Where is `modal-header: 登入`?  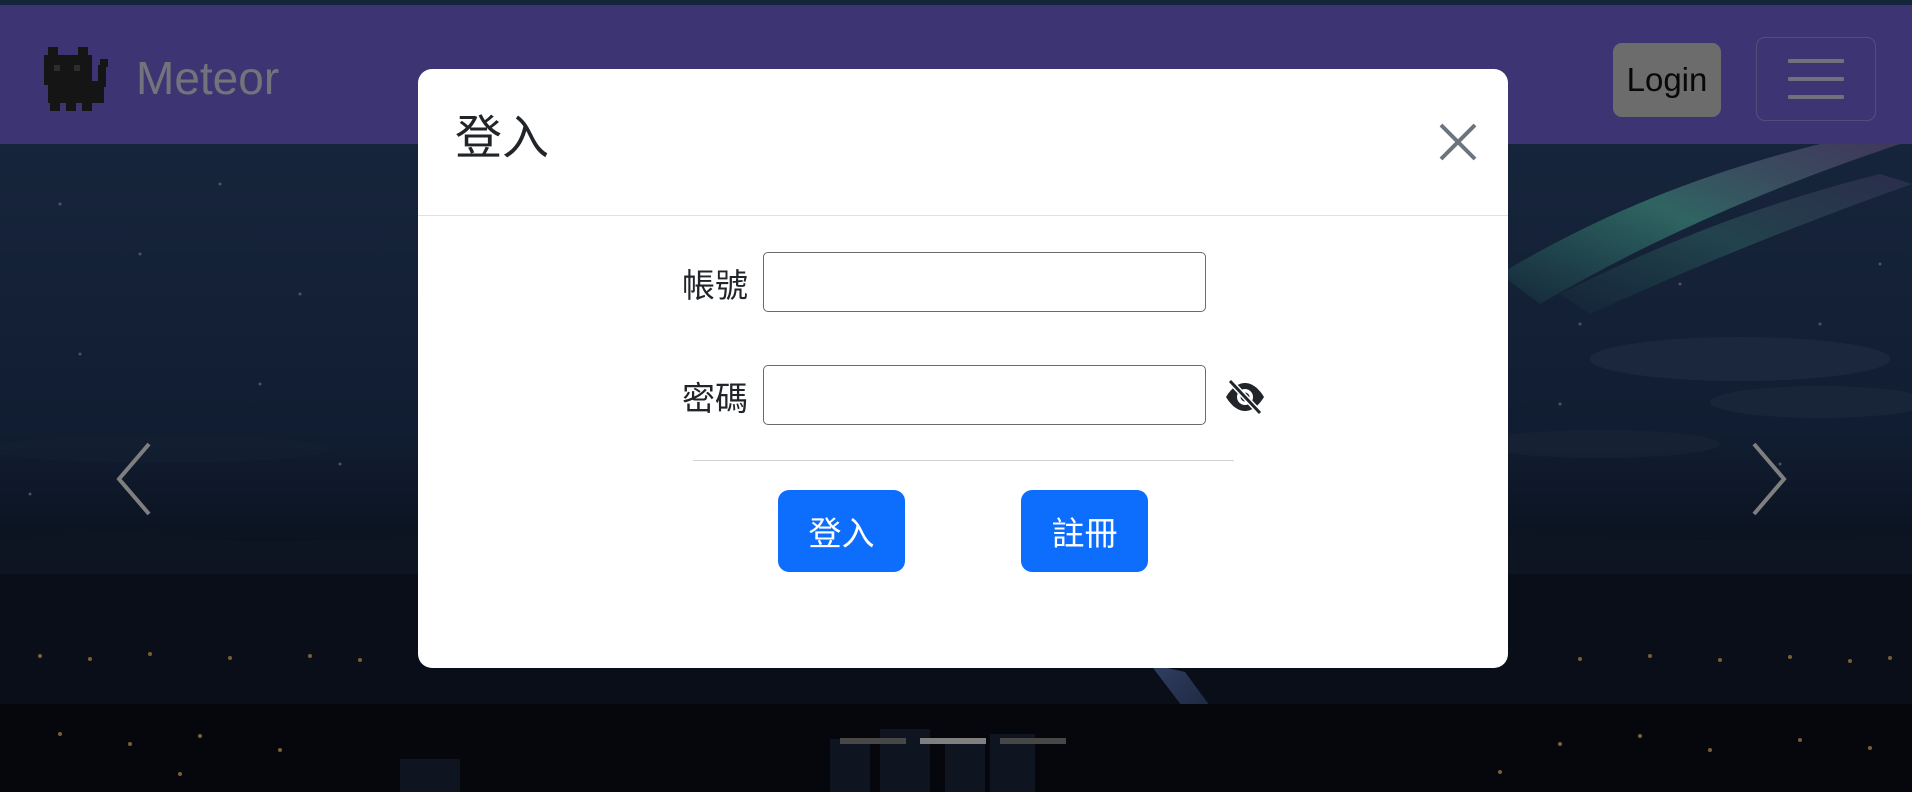
modal-header: 登入 is located at coordinates (963, 142).